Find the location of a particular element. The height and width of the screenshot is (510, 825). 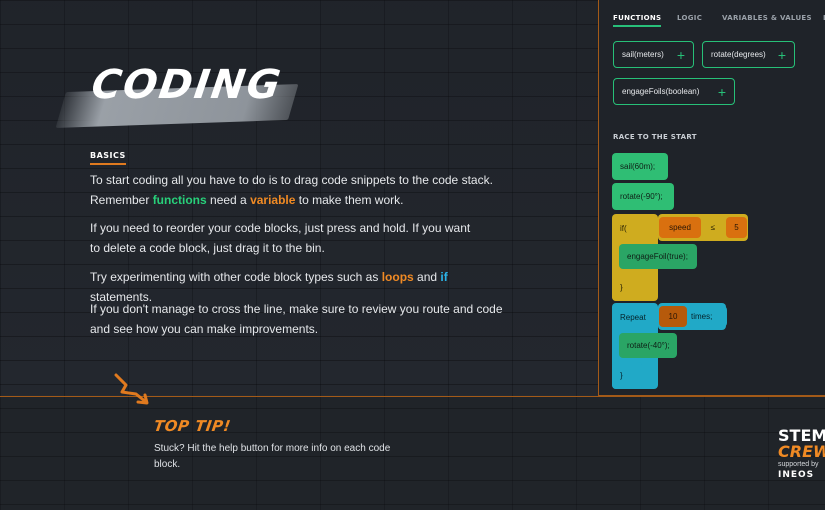

block-rotate-inner: rotate(-40°); is located at coordinates (648, 345).